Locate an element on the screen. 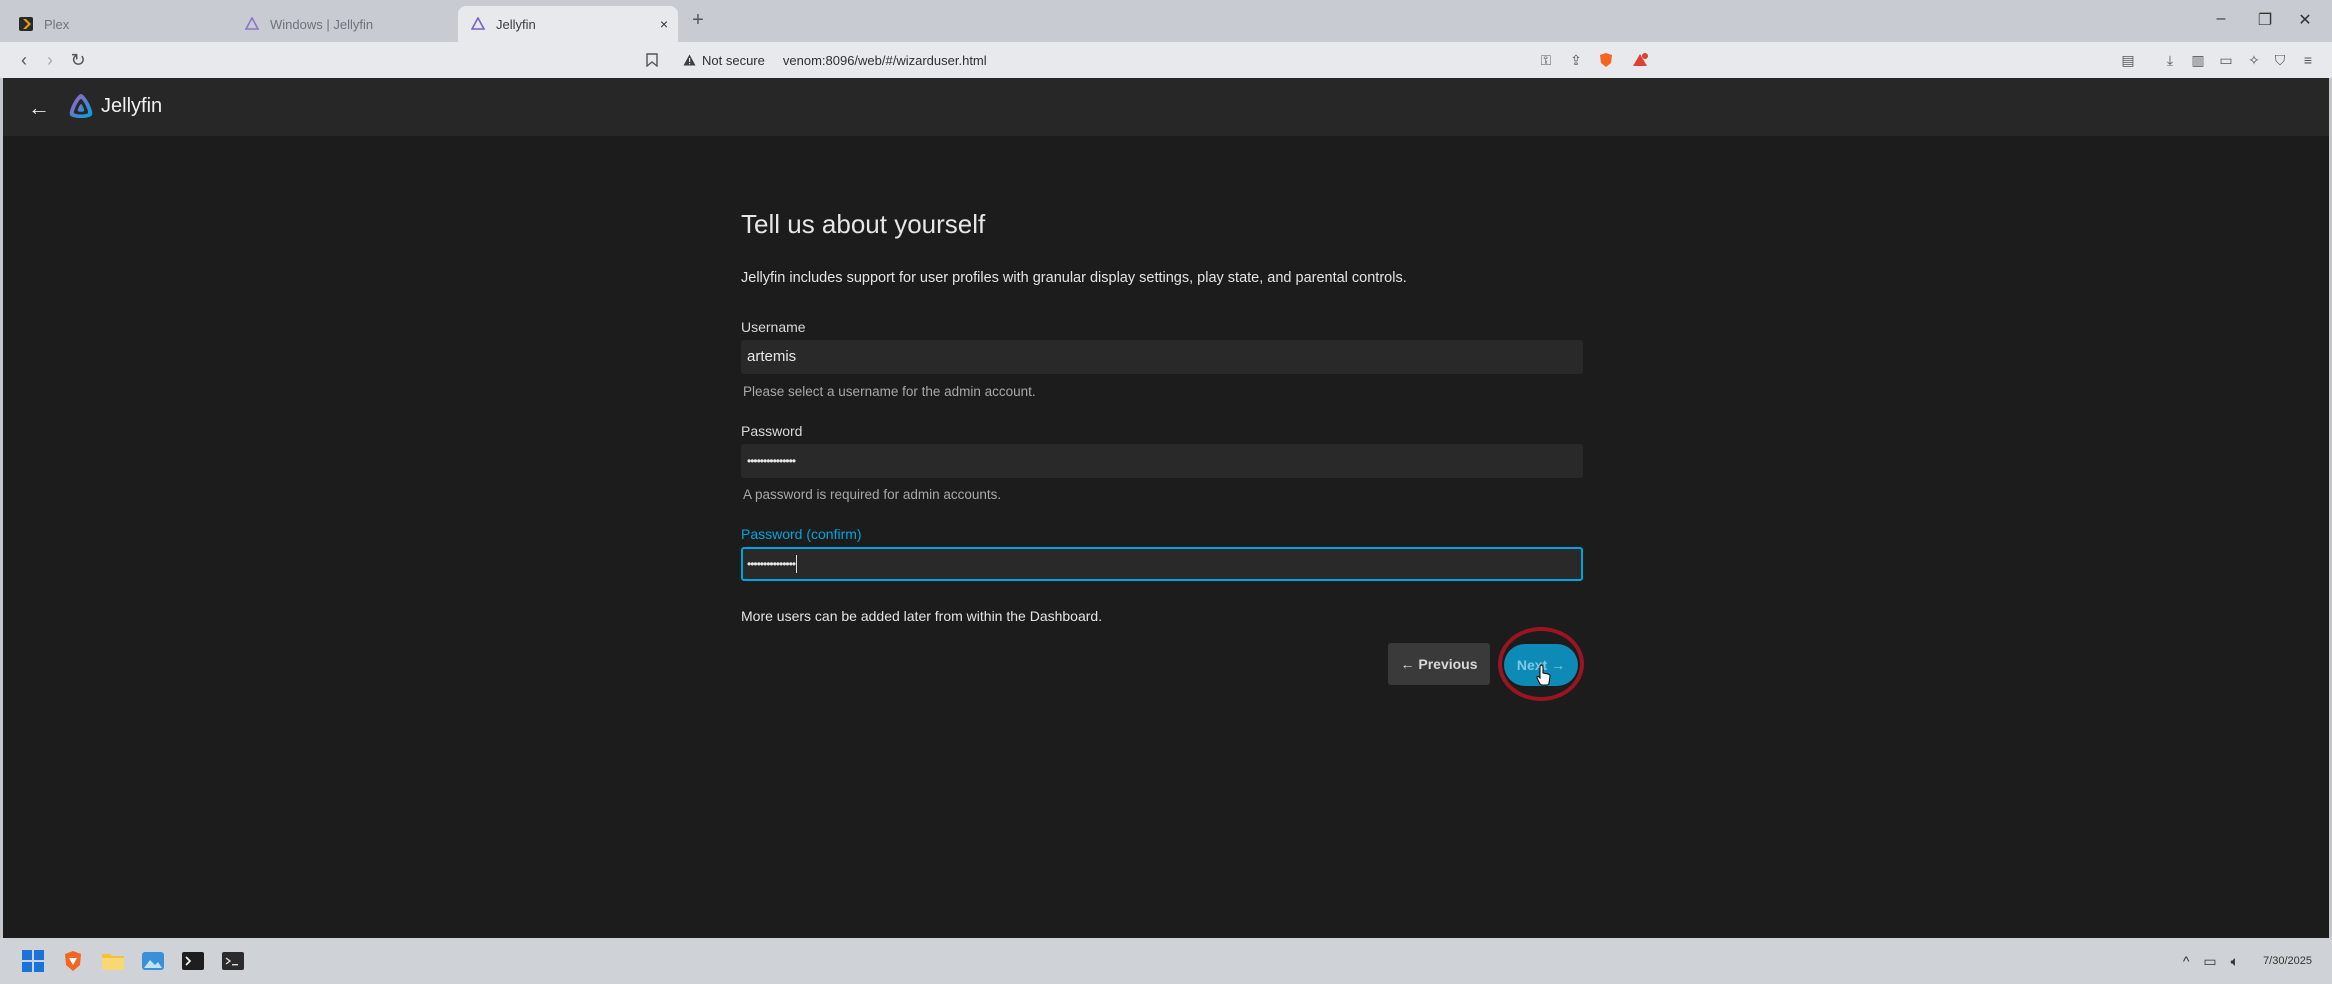 The width and height of the screenshot is (2332, 984). wallet-icon: ▭ is located at coordinates (2226, 60).